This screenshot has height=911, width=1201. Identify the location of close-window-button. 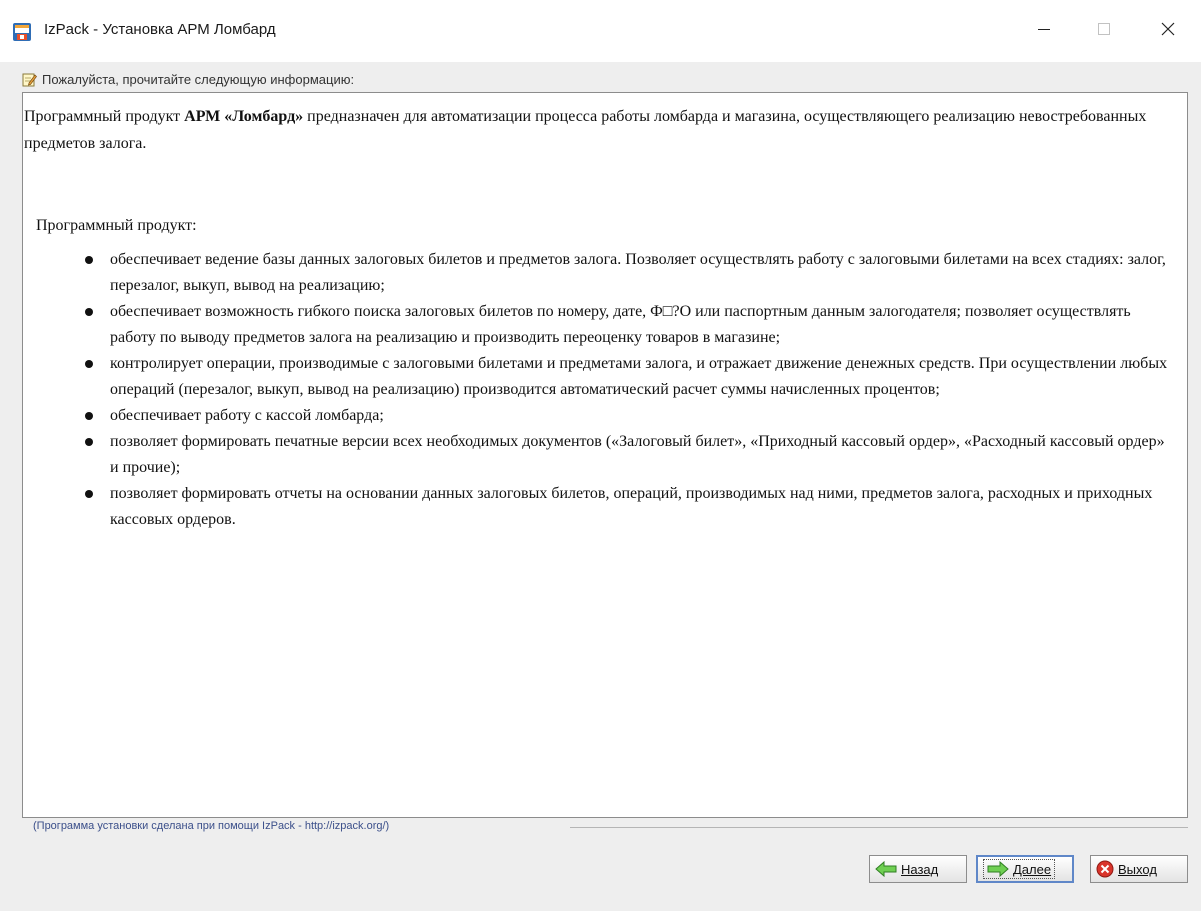
(1168, 31).